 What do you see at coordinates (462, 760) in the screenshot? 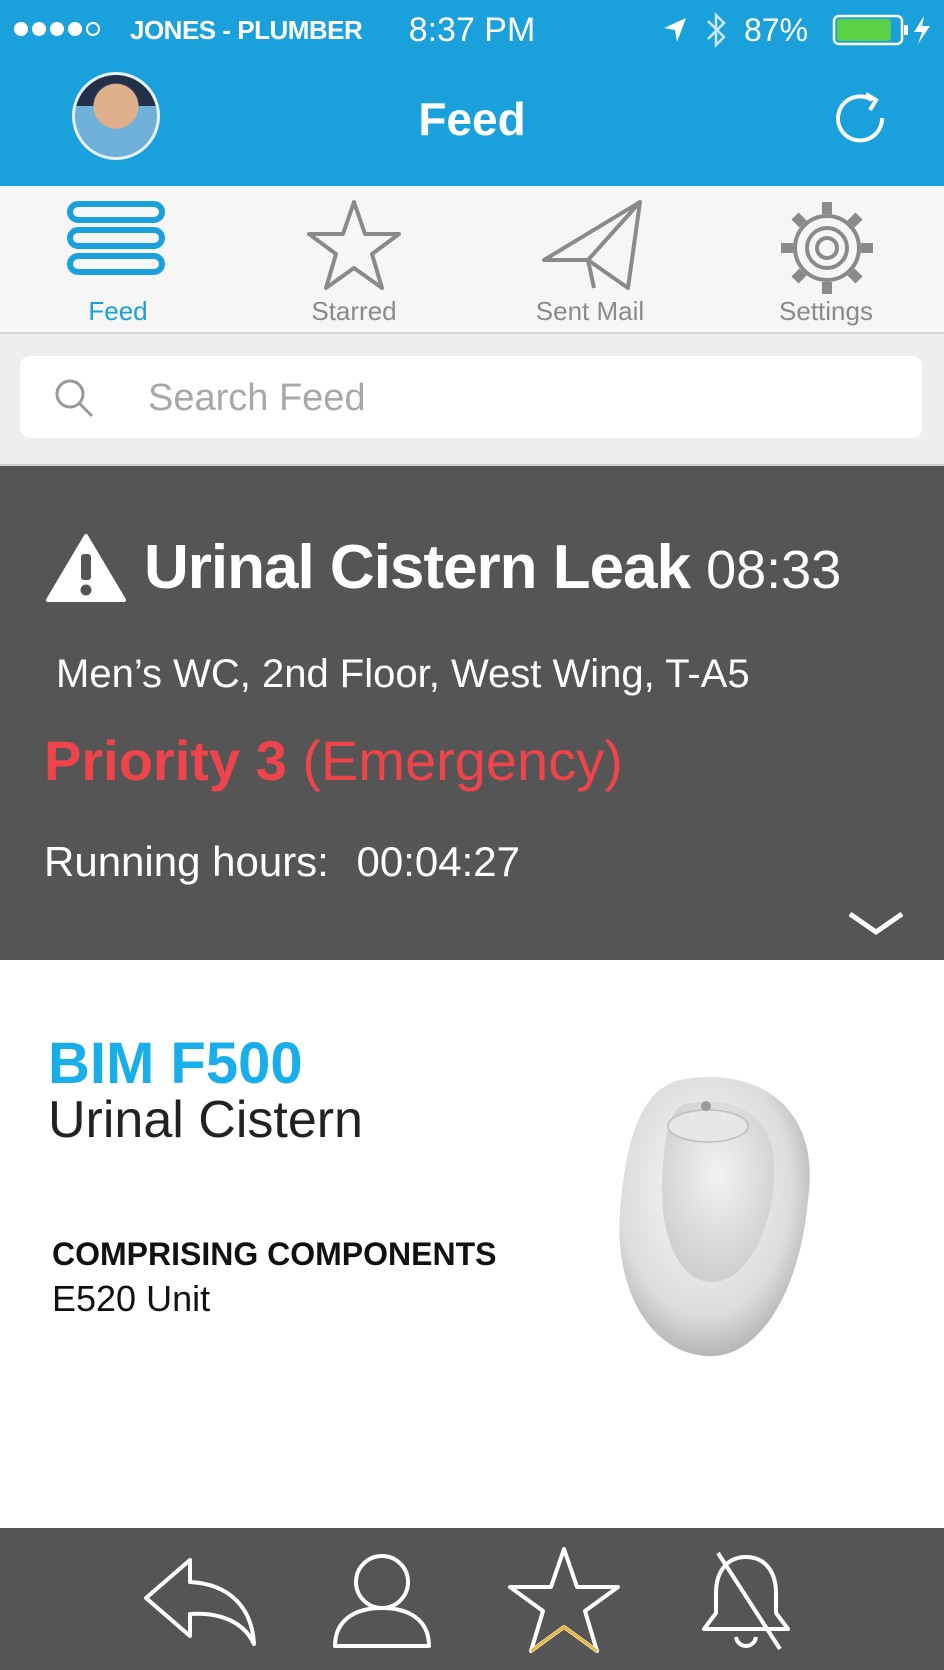
I see `priority-level: (Emergency)` at bounding box center [462, 760].